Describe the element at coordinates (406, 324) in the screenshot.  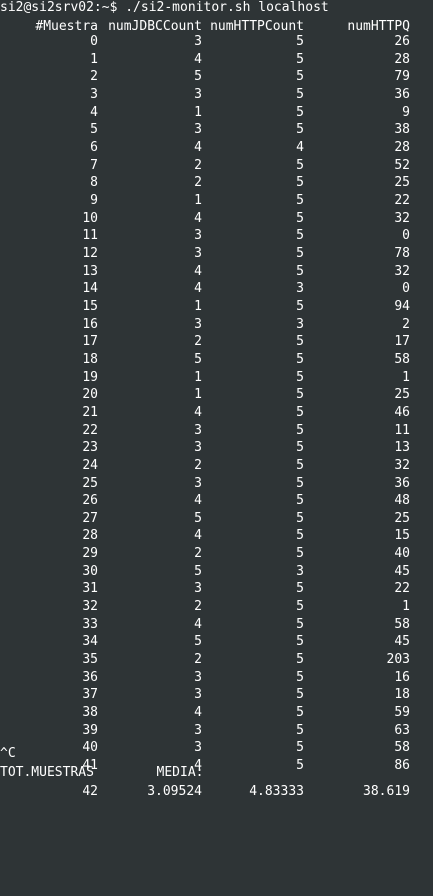
I see `row-httpq: 2` at that location.